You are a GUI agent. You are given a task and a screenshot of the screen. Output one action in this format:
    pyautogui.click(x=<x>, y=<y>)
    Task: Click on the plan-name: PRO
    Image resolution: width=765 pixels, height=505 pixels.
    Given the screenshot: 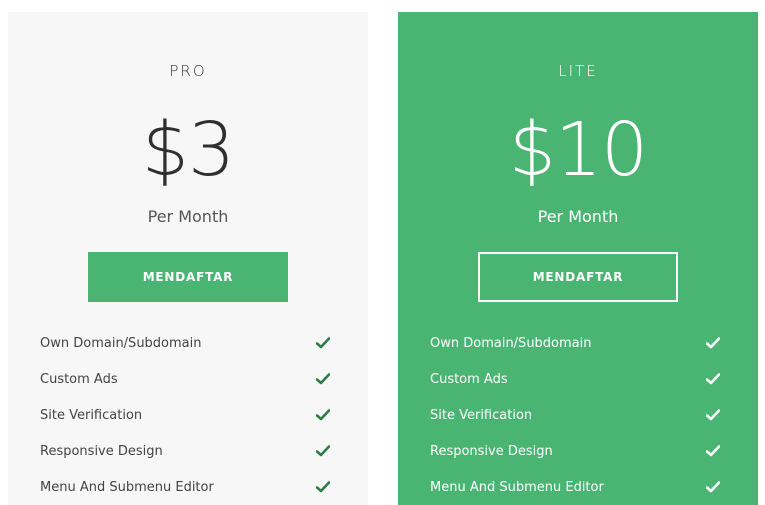 What is the action you would take?
    pyautogui.click(x=188, y=71)
    